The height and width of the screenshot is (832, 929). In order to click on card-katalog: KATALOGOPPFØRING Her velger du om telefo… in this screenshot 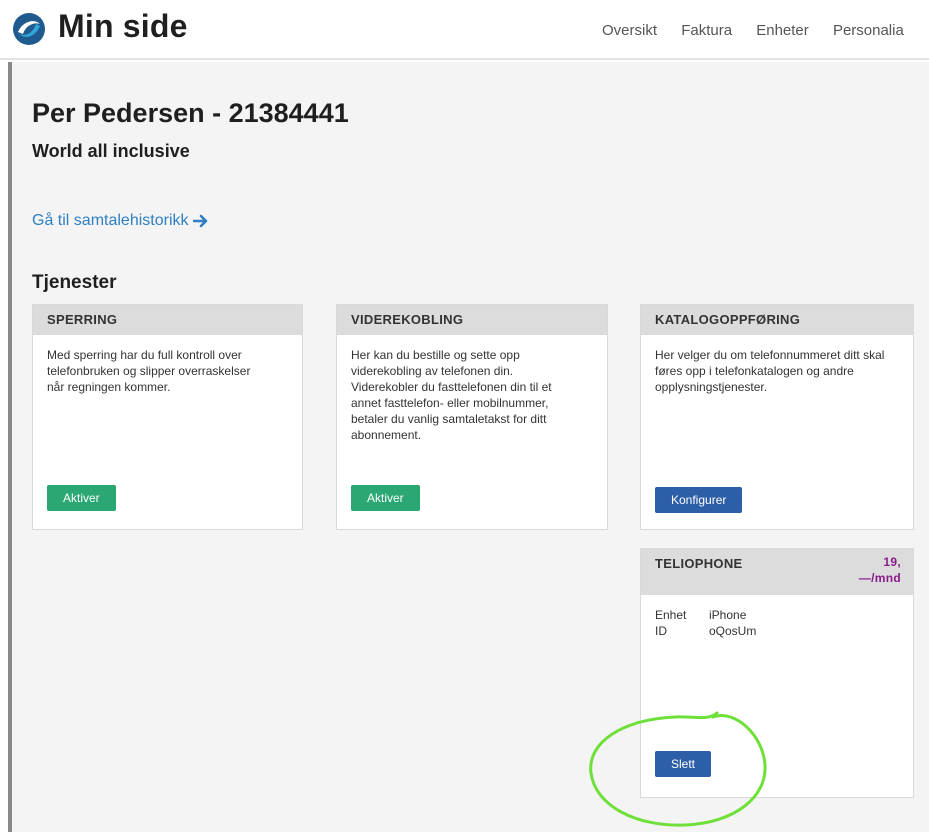, I will do `click(777, 417)`.